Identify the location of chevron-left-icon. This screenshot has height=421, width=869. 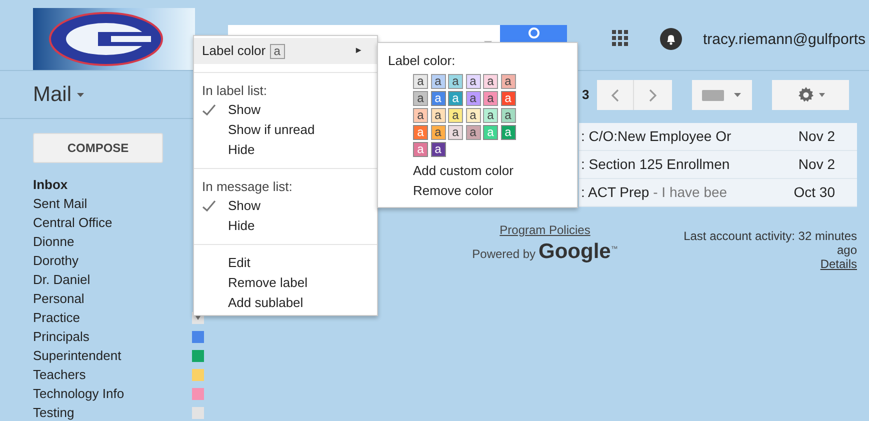
(615, 95).